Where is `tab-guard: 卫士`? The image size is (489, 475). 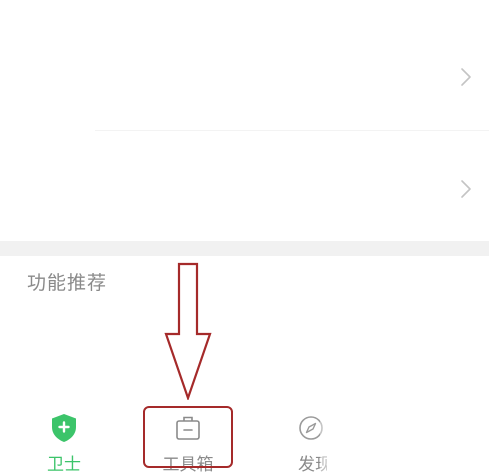 tab-guard: 卫士 is located at coordinates (64, 437).